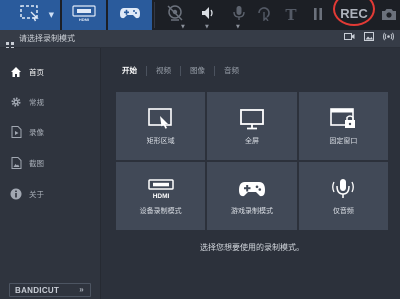 This screenshot has width=400, height=299. I want to click on fullscreen-tile: 全屏, so click(252, 126).